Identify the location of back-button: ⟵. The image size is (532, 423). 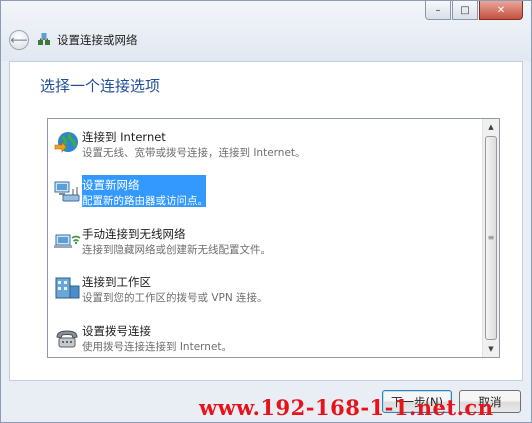
(19, 40).